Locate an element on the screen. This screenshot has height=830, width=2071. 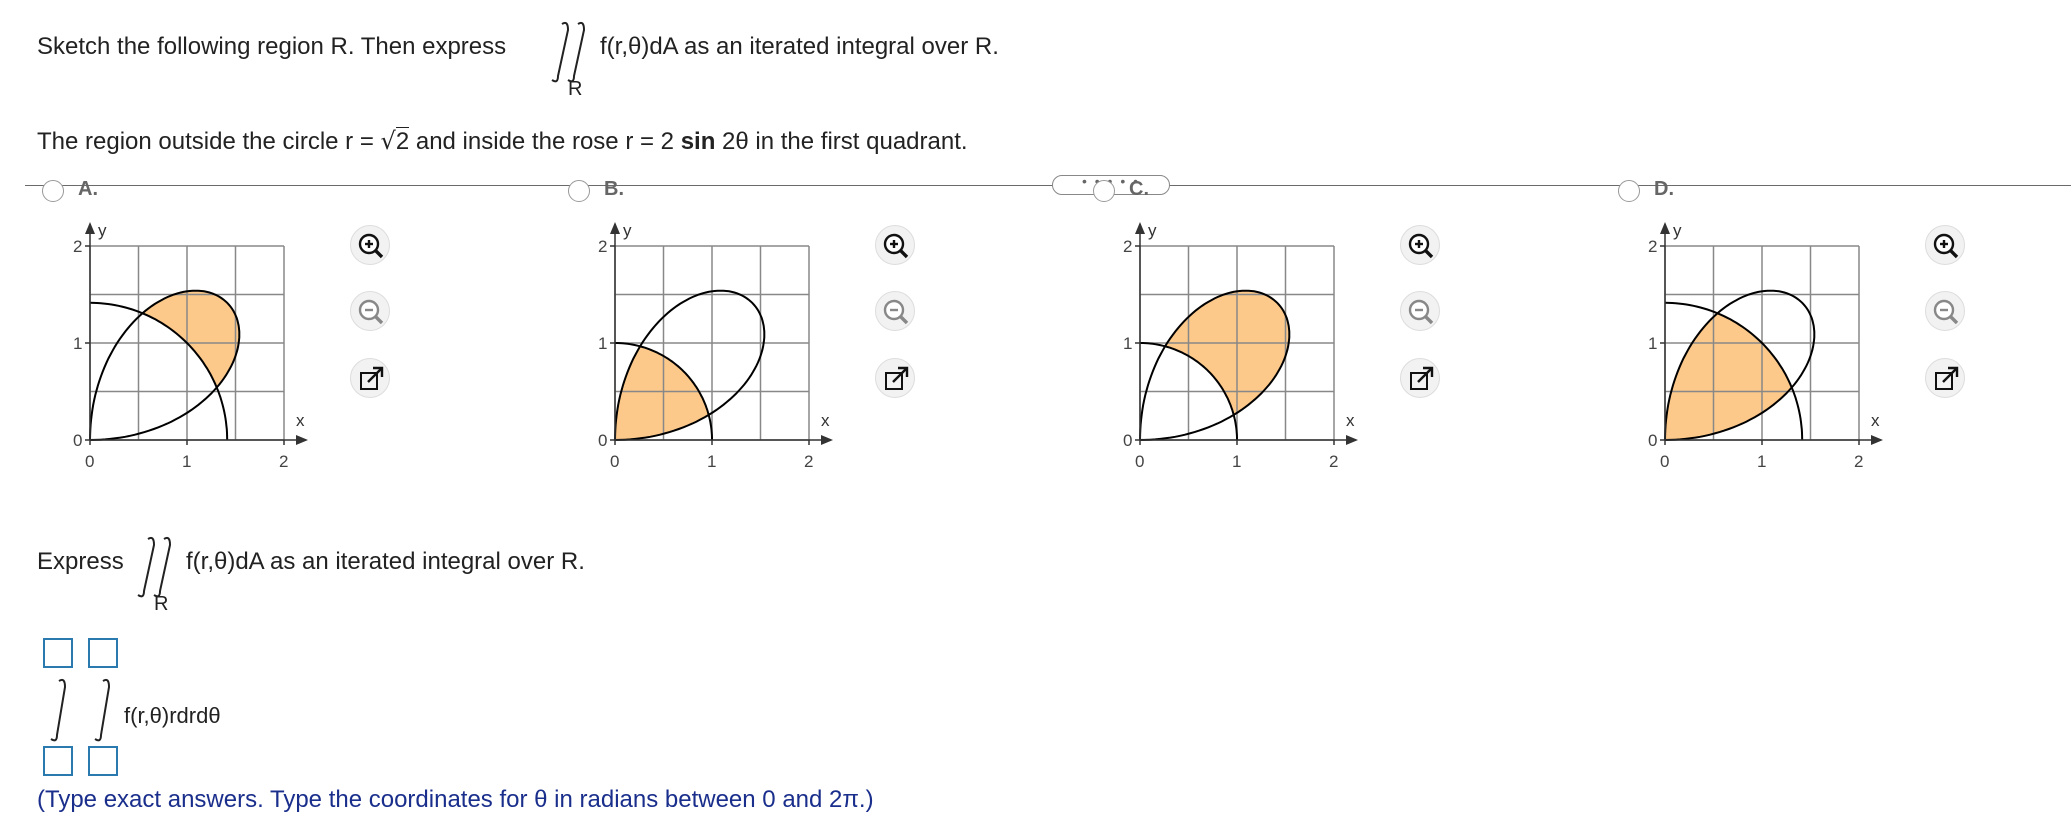
polar-region-graph-c: y x 2 1 00 1 2 is located at coordinates (1240, 346).